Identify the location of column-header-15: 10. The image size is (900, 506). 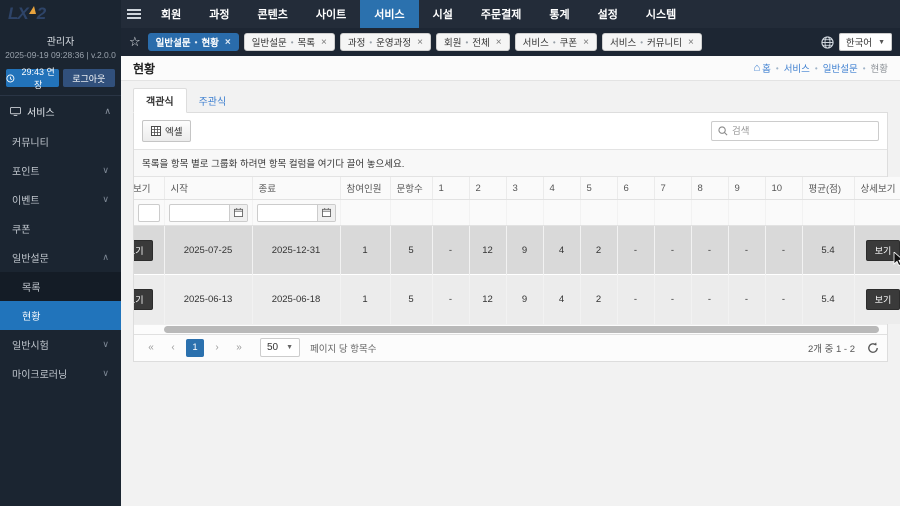
(784, 188).